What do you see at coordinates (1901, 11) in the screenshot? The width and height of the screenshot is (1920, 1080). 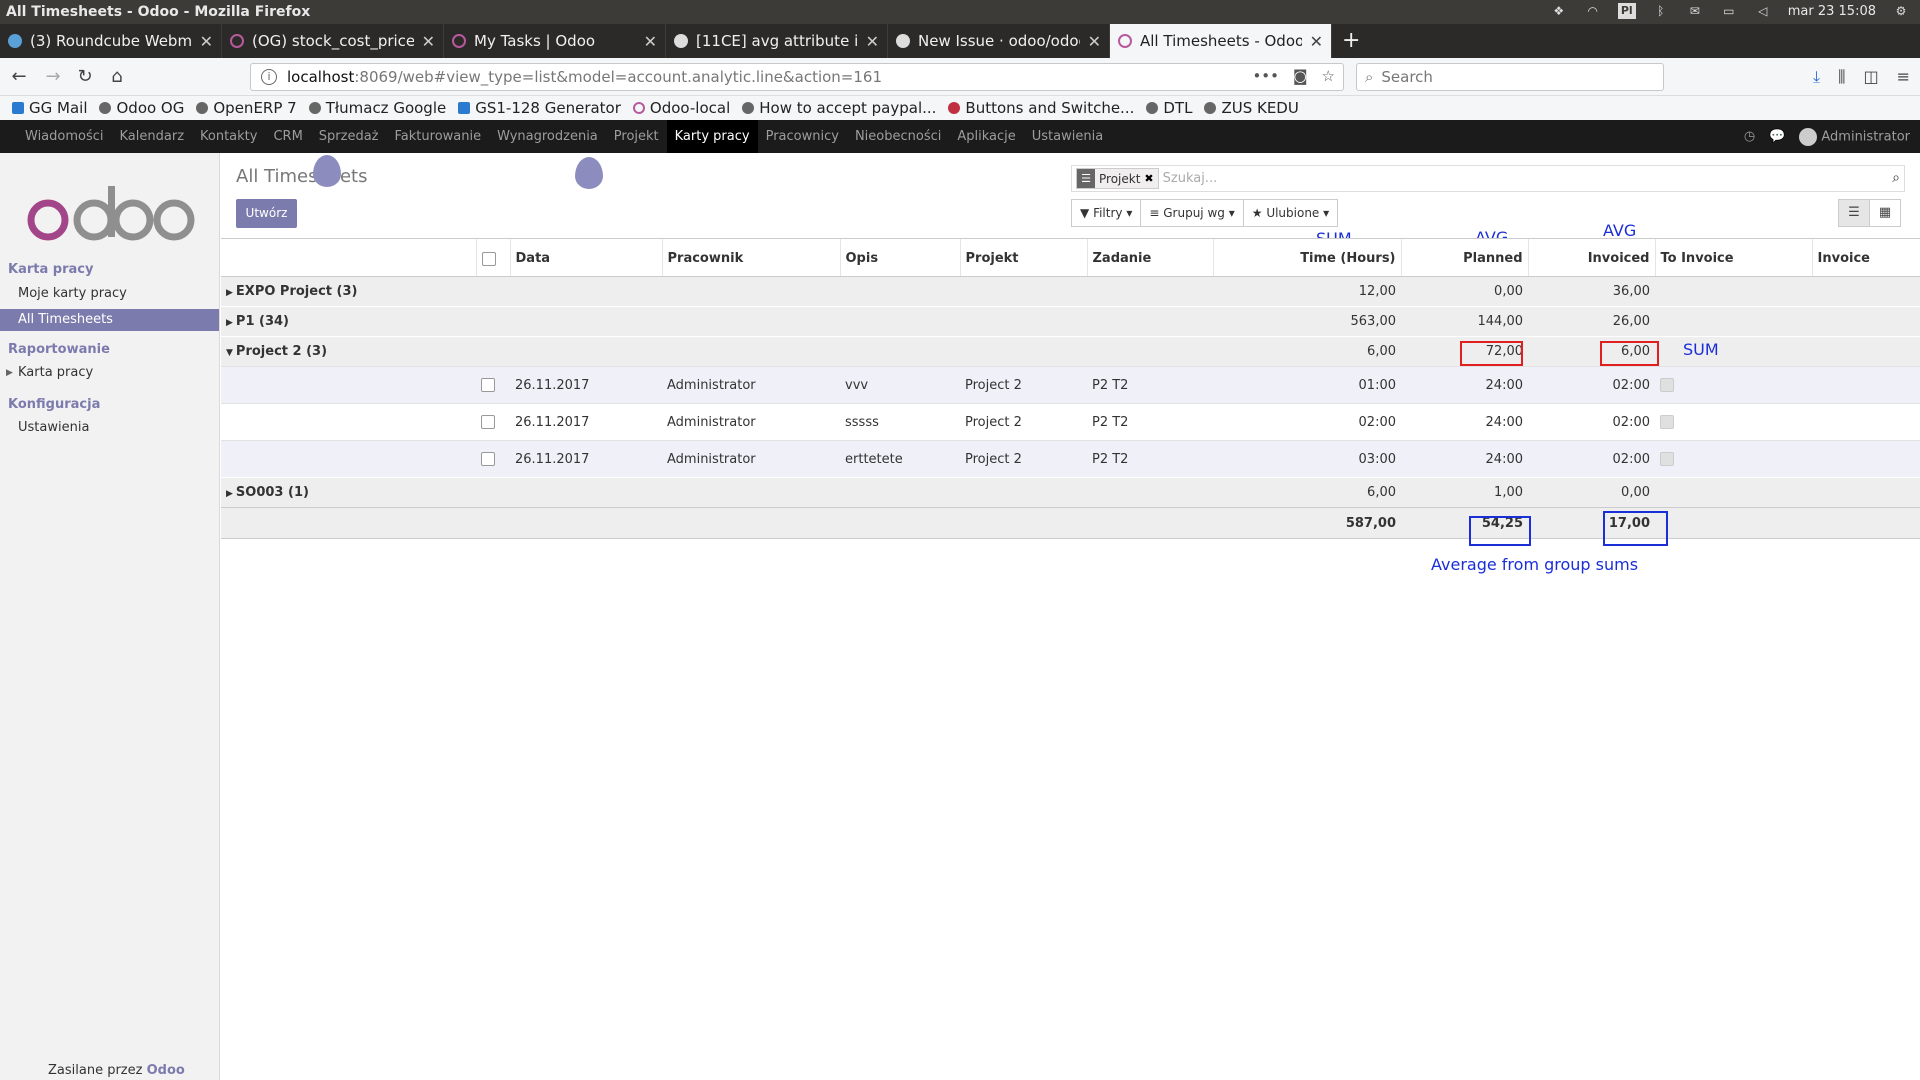 I see `power-icon: ⚙` at bounding box center [1901, 11].